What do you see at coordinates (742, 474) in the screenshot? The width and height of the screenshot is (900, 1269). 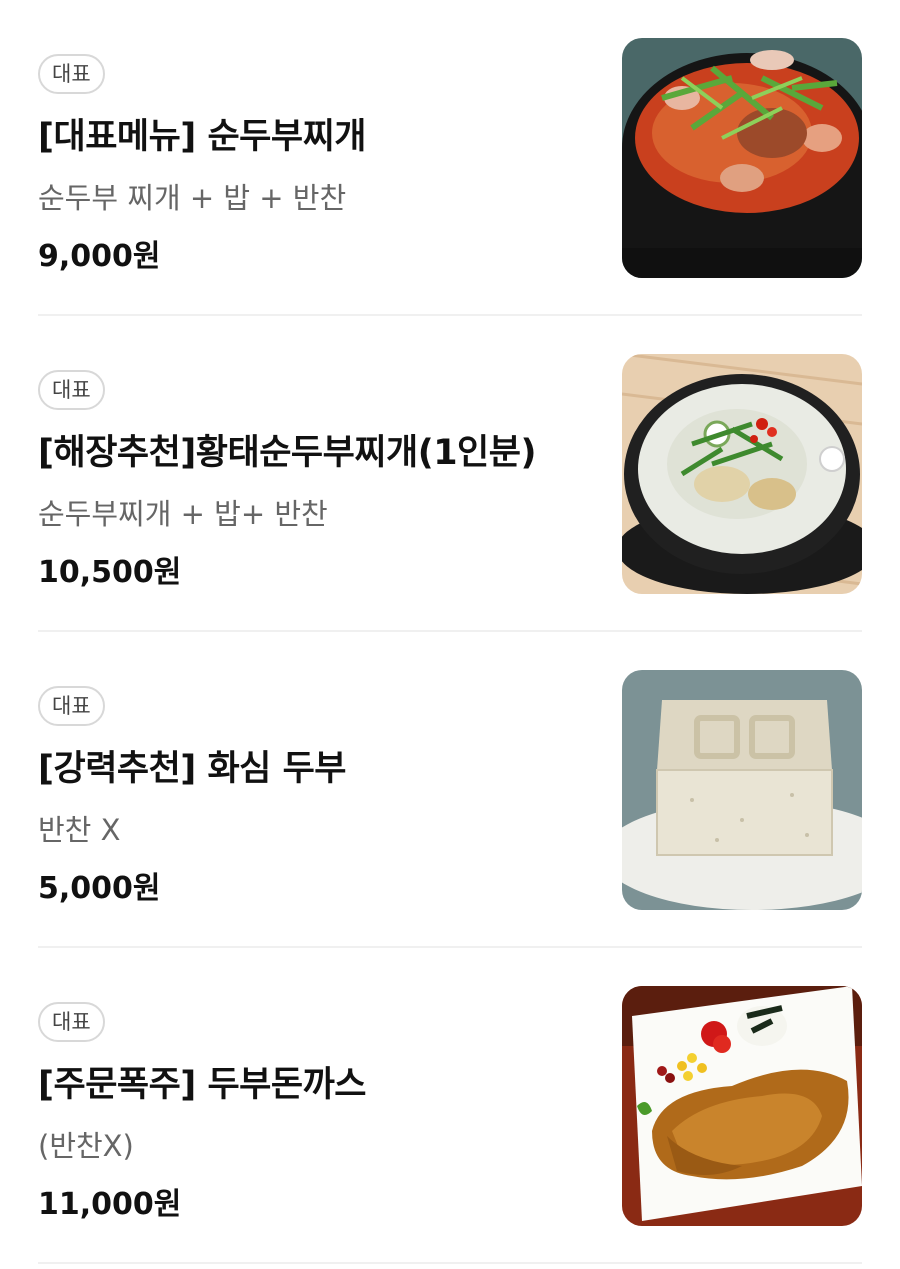 I see `hwangtae-sundubu-photo` at bounding box center [742, 474].